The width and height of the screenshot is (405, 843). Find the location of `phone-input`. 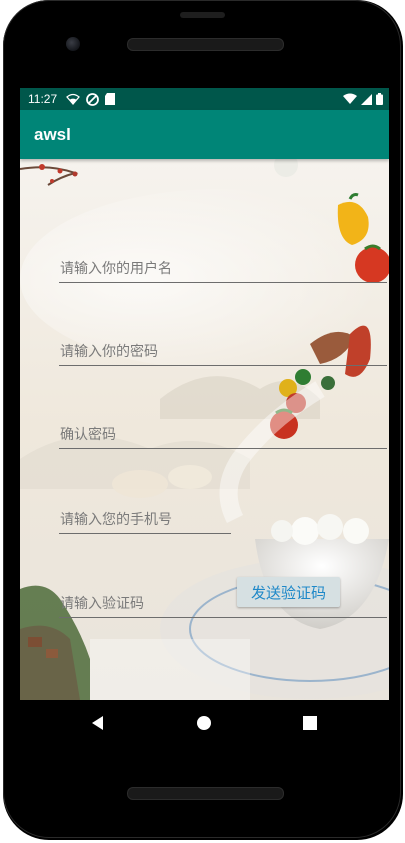

phone-input is located at coordinates (146, 520).